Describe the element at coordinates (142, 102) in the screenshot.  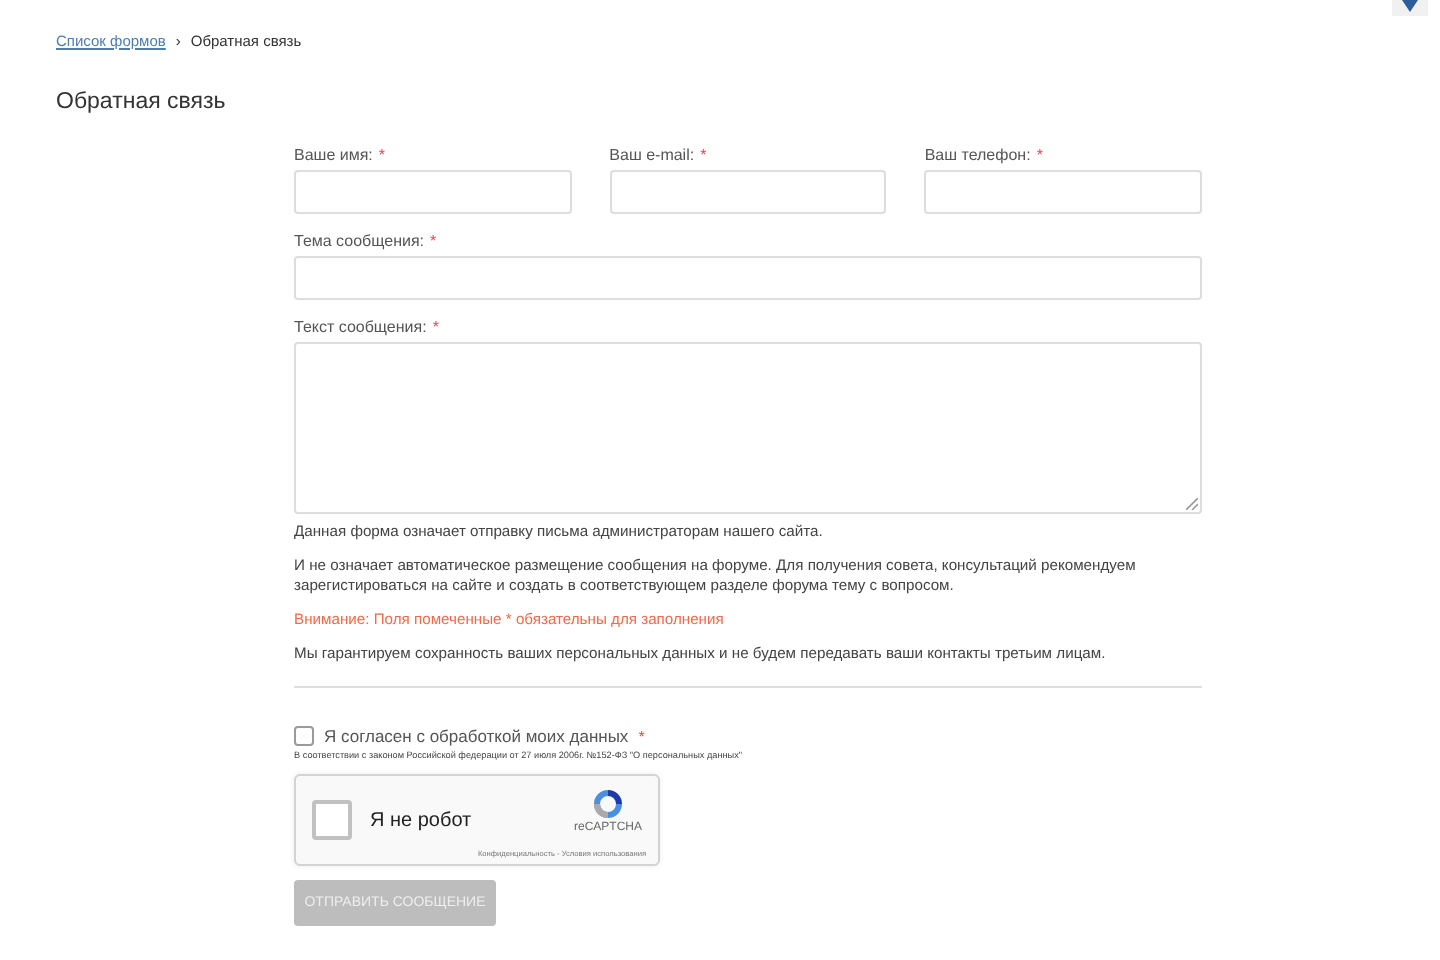
I see `page-title: Обратная связь` at that location.